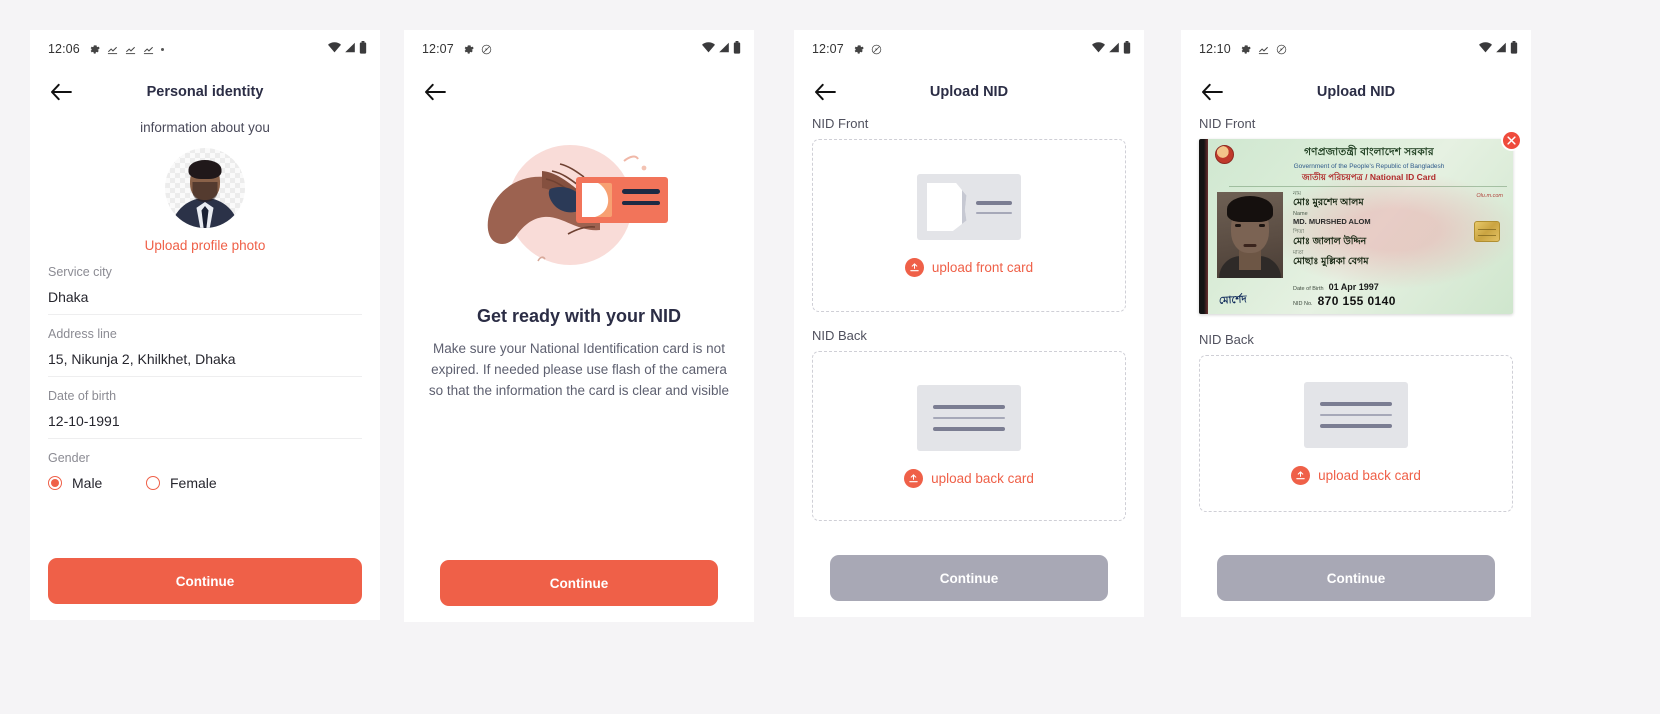 This screenshot has height=714, width=1660. Describe the element at coordinates (1400, 258) in the screenshot. I see `nid-field-mother: মাতা মোছাঃ মুল্লিকা বেগম` at that location.